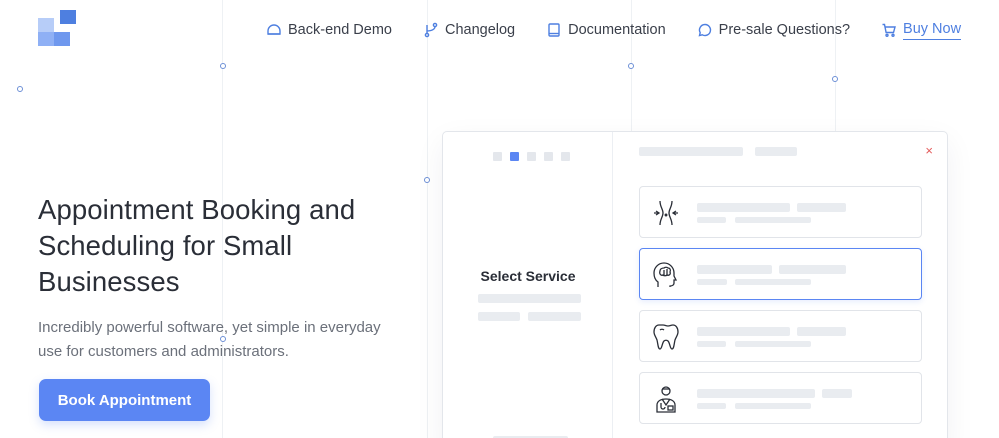 Image resolution: width=999 pixels, height=438 pixels. What do you see at coordinates (514, 156) in the screenshot?
I see `step-dot-active` at bounding box center [514, 156].